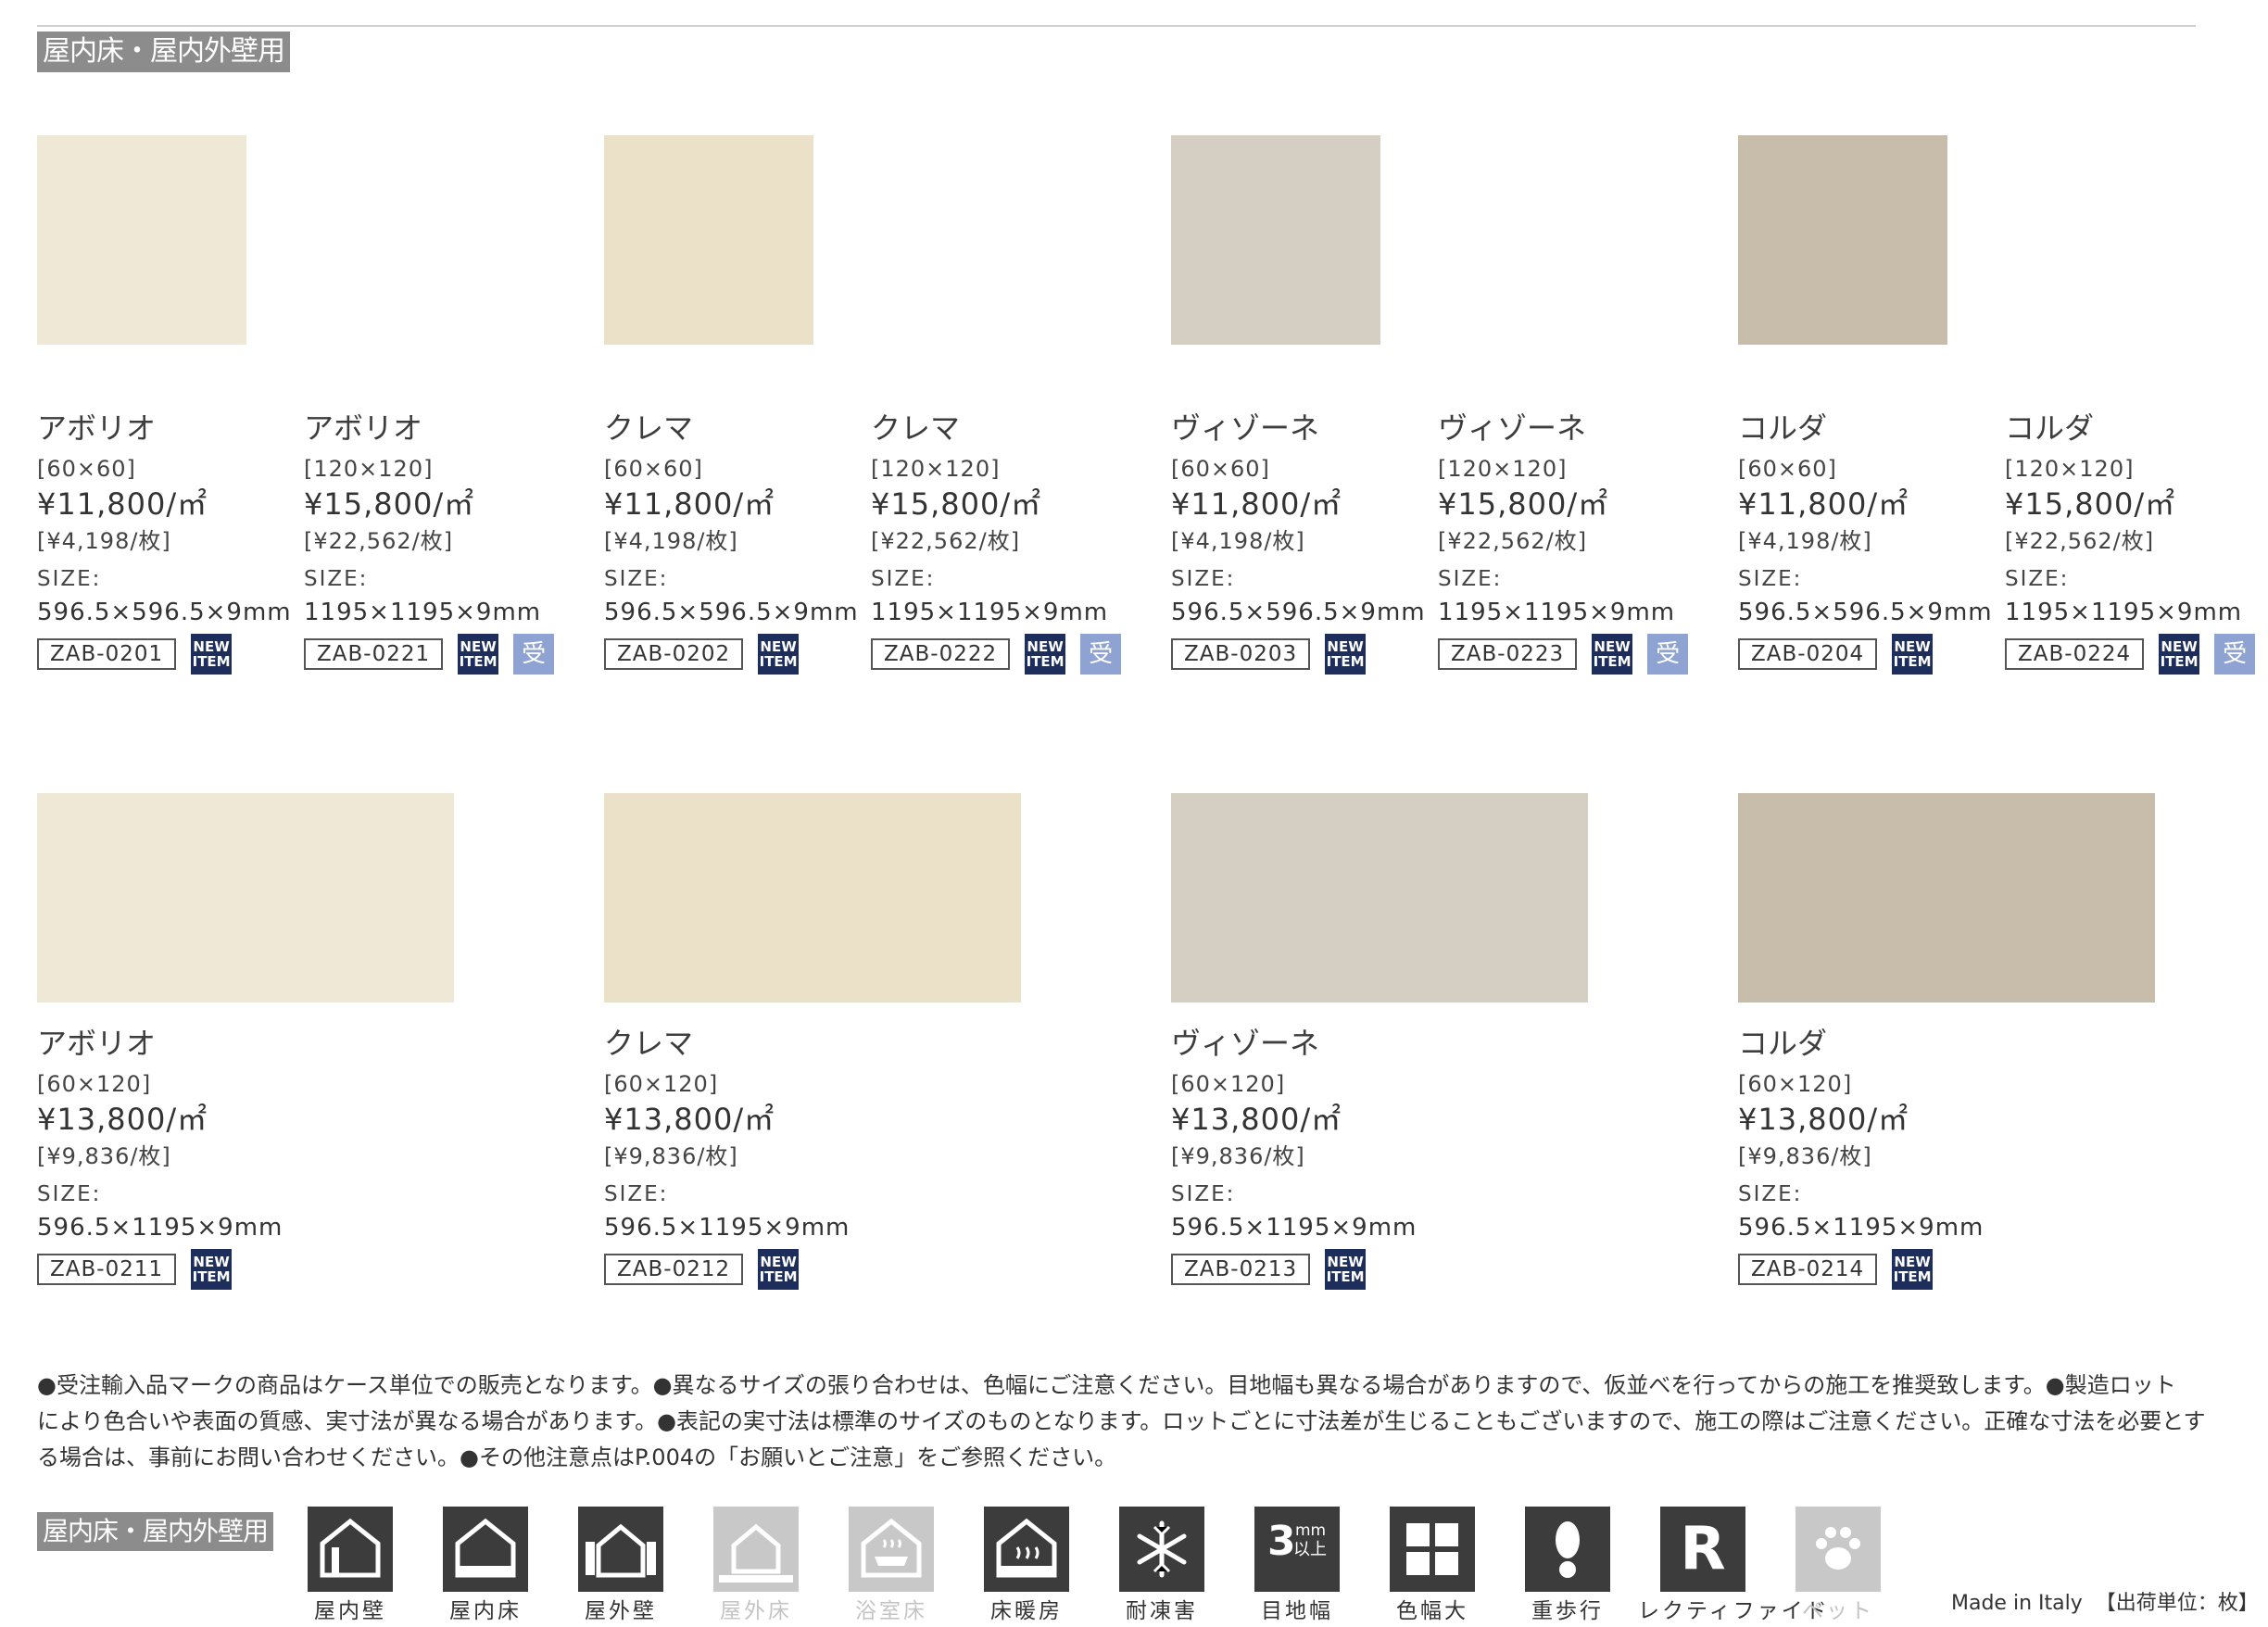 The height and width of the screenshot is (1627, 2268). I want to click on feature-icon-label: 屋外床, so click(756, 1611).